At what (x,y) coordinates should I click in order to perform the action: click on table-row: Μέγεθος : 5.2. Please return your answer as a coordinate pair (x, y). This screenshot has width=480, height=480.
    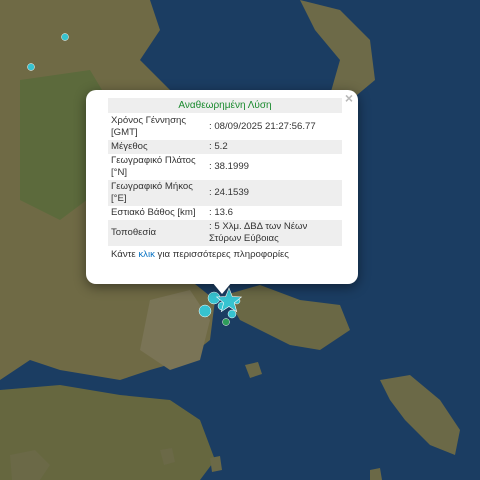
    Looking at the image, I should click on (225, 147).